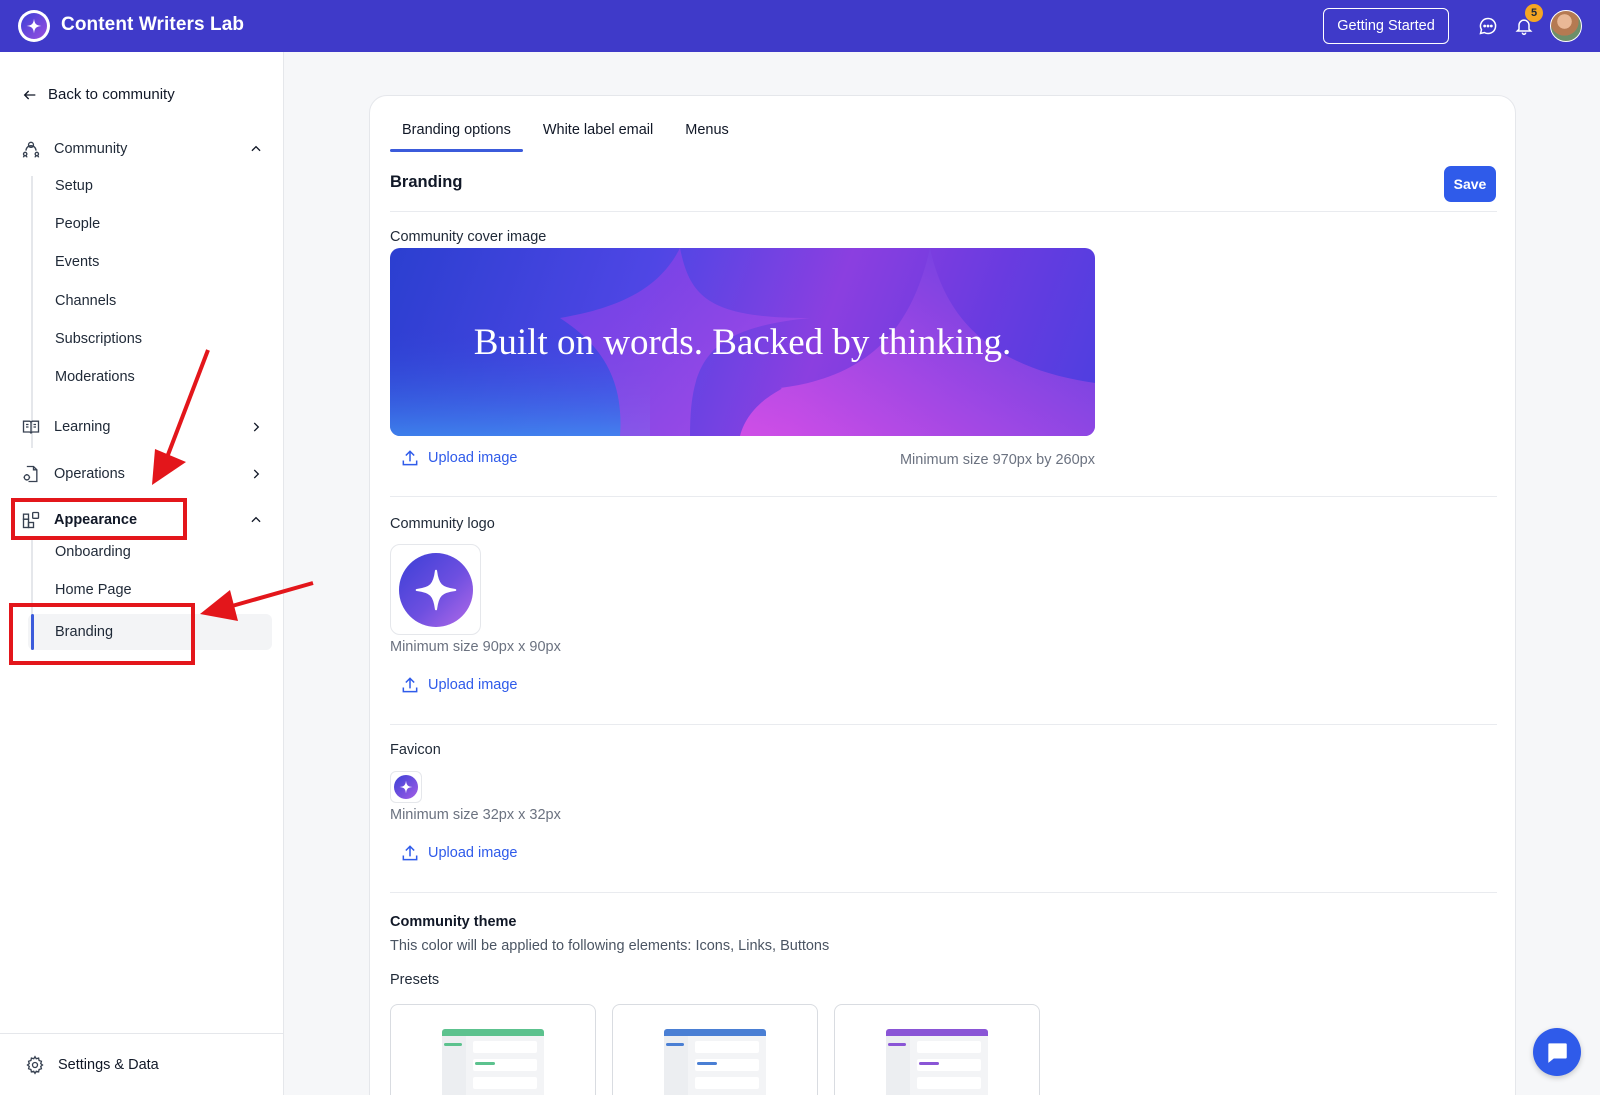 The image size is (1600, 1095). What do you see at coordinates (82, 427) in the screenshot?
I see `sidebar-group-label: Learning` at bounding box center [82, 427].